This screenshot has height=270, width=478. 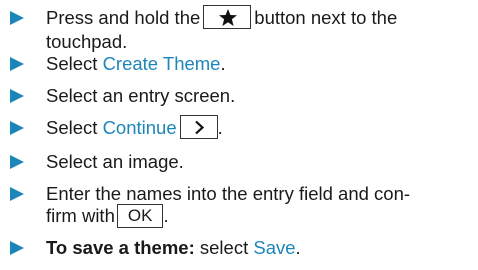 I want to click on create-theme-link: Create Theme, so click(x=162, y=63).